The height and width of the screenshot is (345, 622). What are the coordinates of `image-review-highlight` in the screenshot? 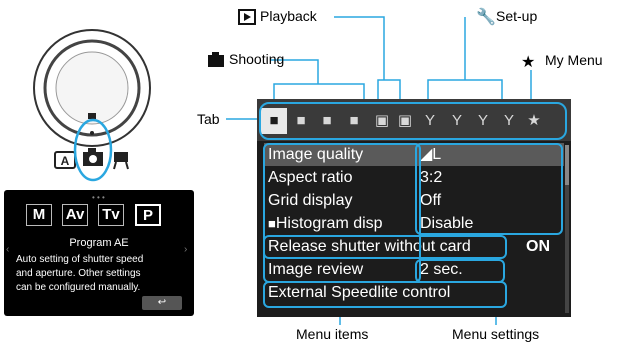 It's located at (460, 271).